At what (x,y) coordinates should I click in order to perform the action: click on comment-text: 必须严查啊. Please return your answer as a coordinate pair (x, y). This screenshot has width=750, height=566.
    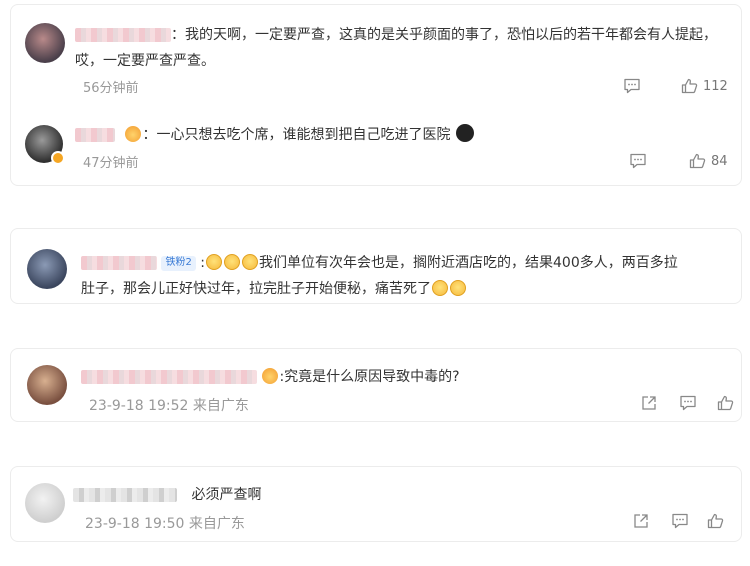
    Looking at the image, I should click on (167, 495).